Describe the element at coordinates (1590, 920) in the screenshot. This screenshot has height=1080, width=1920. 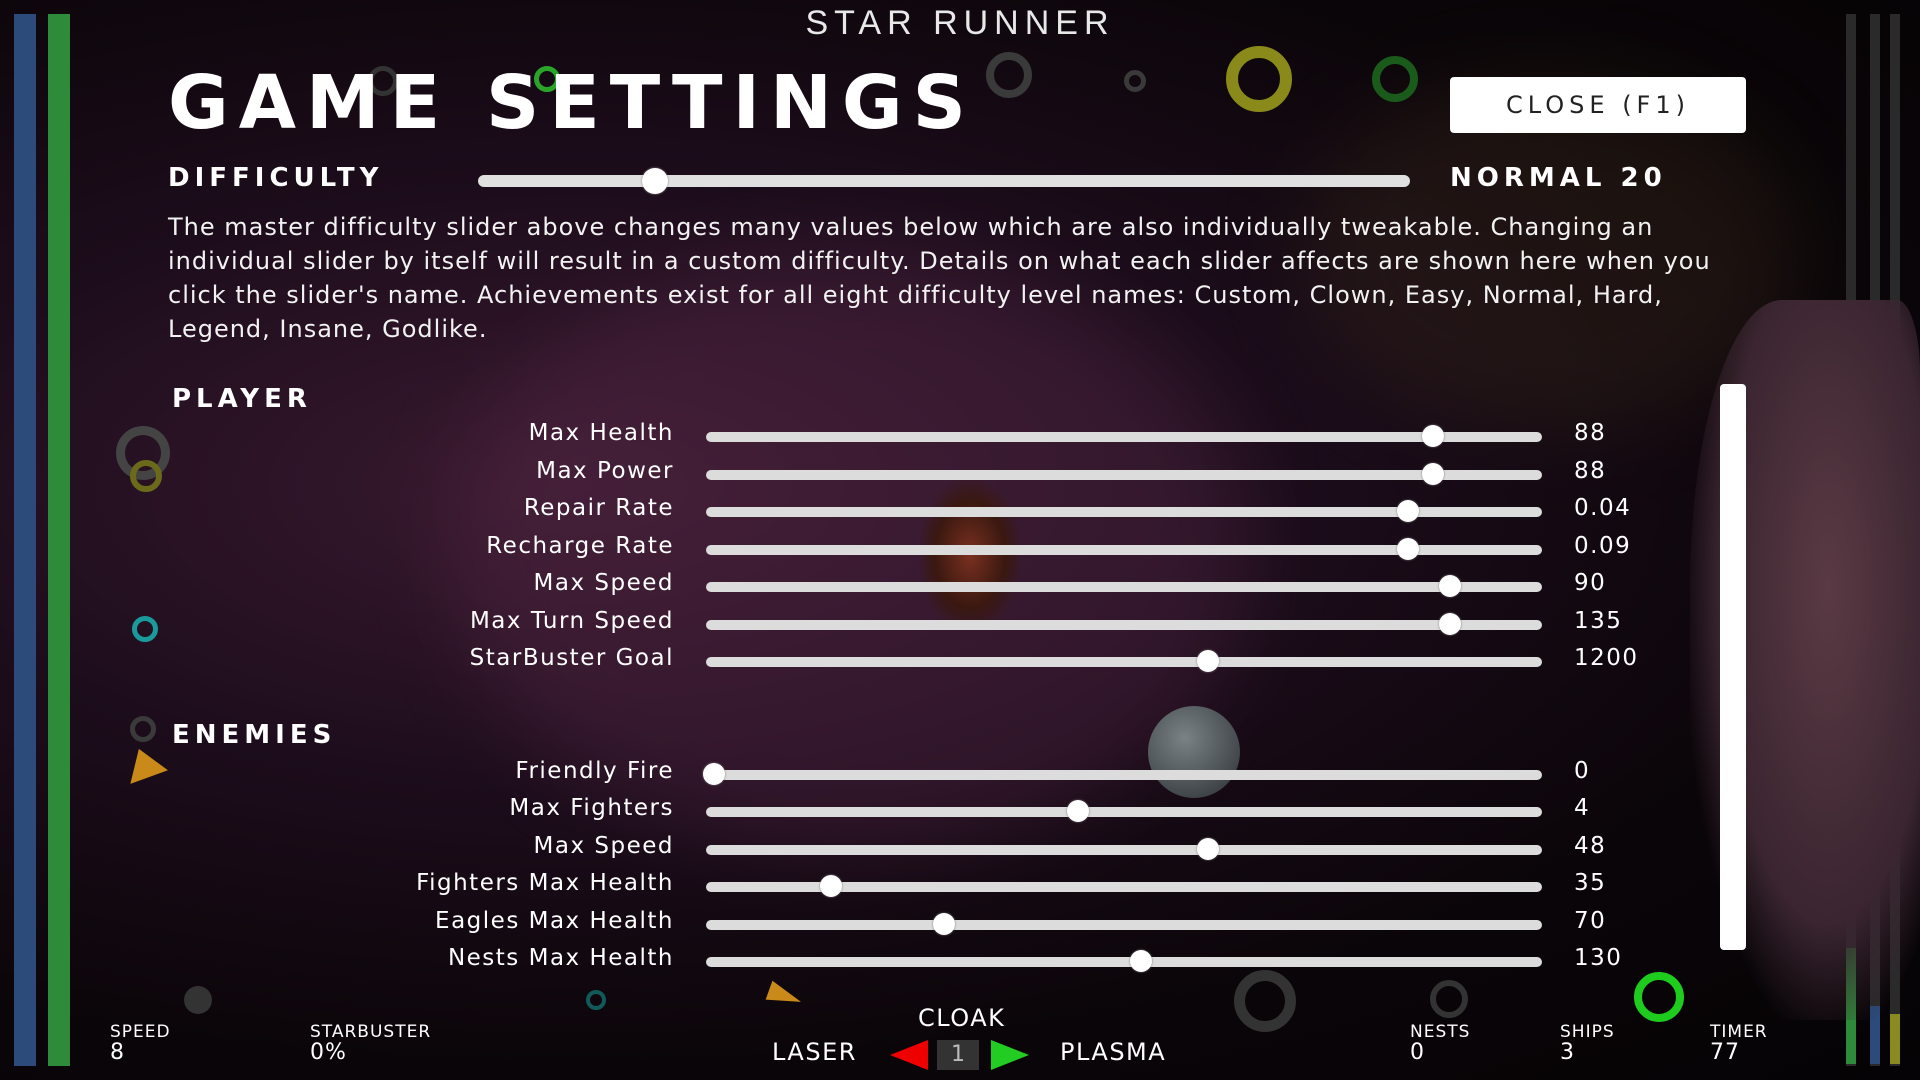
I see `enemies-slider-value: 70` at that location.